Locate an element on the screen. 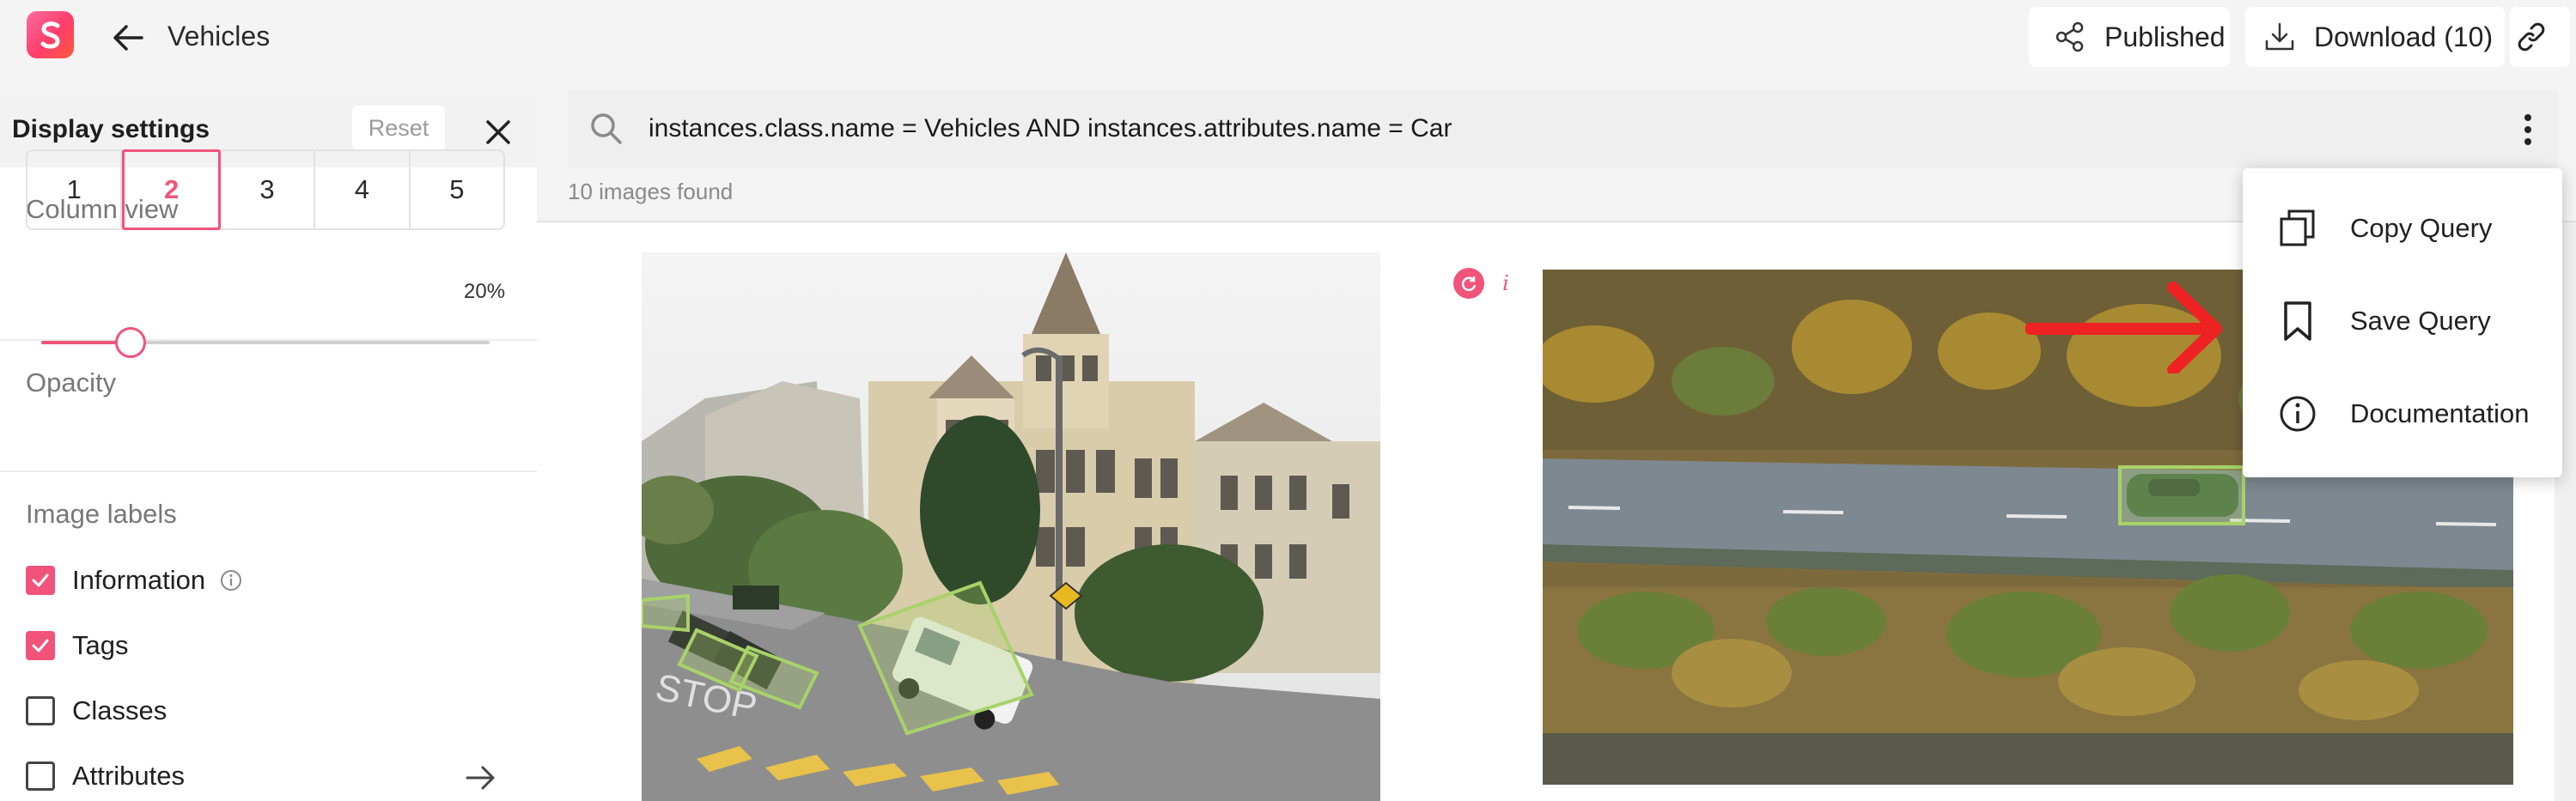 This screenshot has height=801, width=2576. column-option-2: 2 is located at coordinates (171, 189).